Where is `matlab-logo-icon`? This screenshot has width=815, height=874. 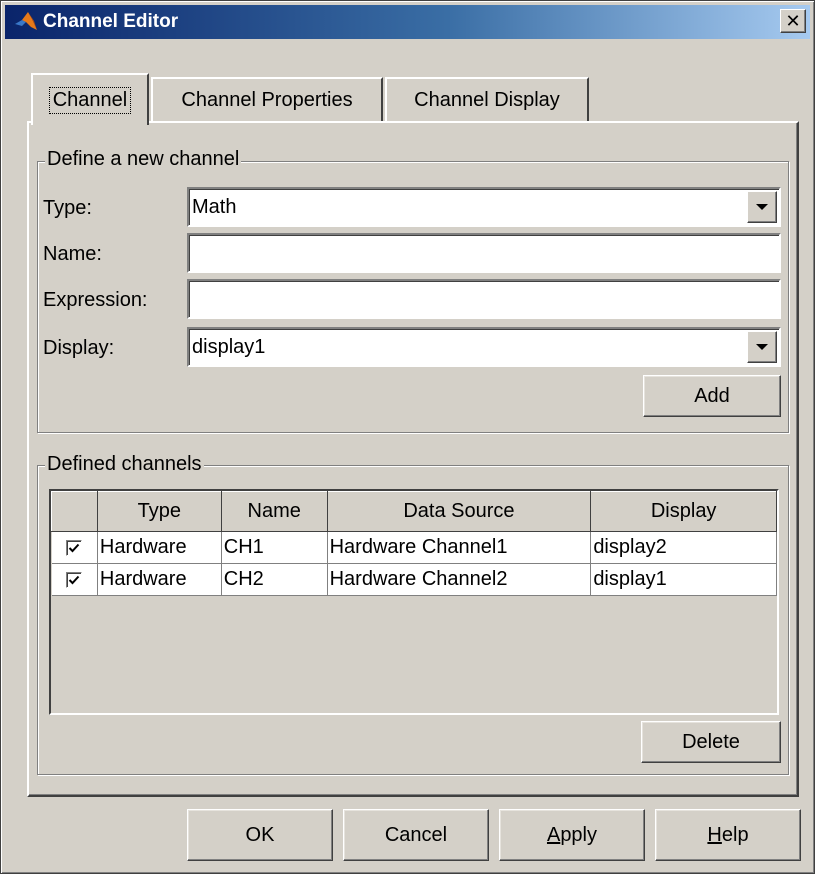
matlab-logo-icon is located at coordinates (26, 21).